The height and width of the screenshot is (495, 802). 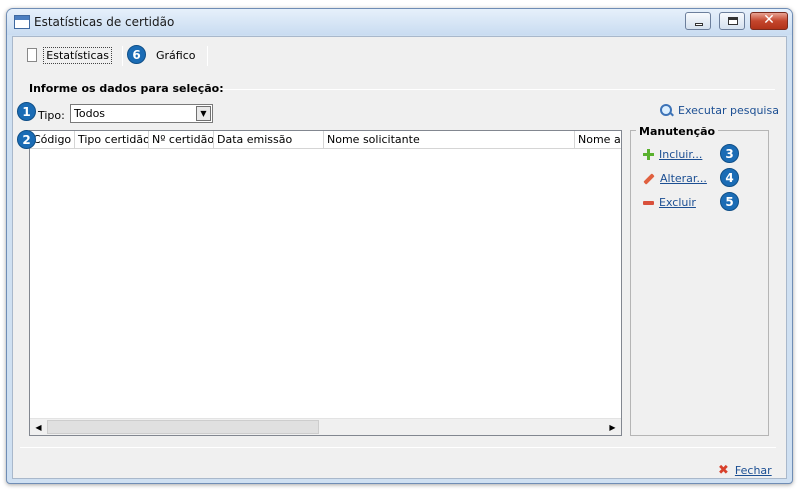 I want to click on tipo-label: Tipo:, so click(x=51, y=115).